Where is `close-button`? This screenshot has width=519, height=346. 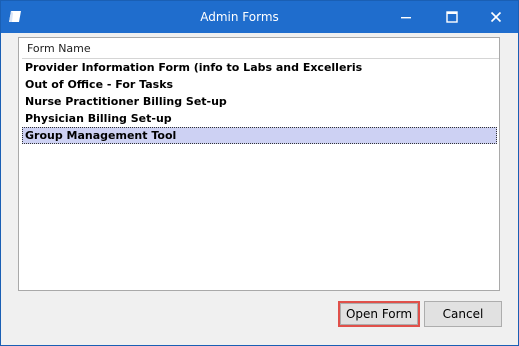 close-button is located at coordinates (496, 17).